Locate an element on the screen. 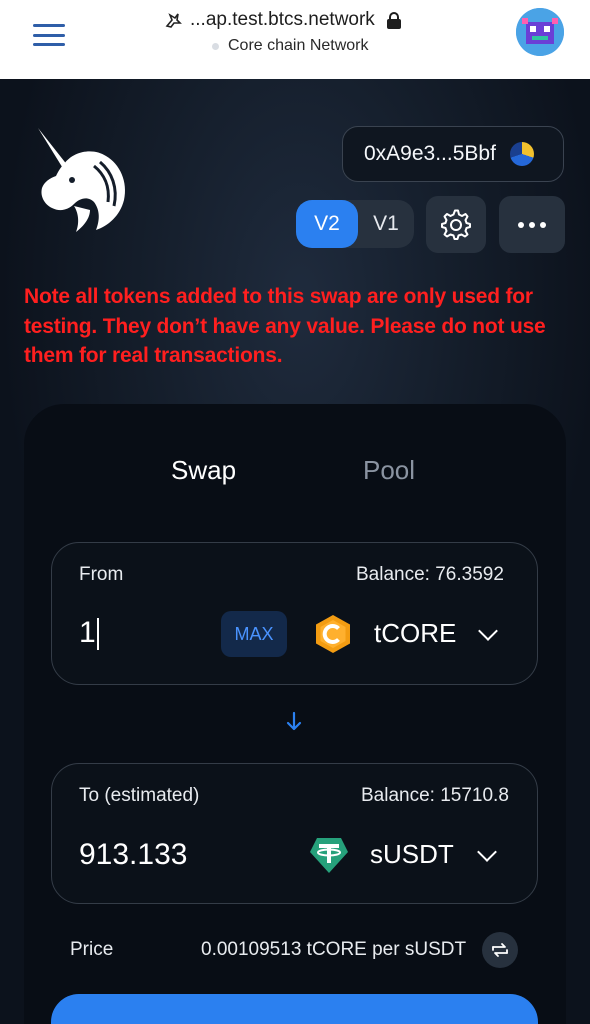 The width and height of the screenshot is (590, 1024). wallet-avatar-icon is located at coordinates (521, 154).